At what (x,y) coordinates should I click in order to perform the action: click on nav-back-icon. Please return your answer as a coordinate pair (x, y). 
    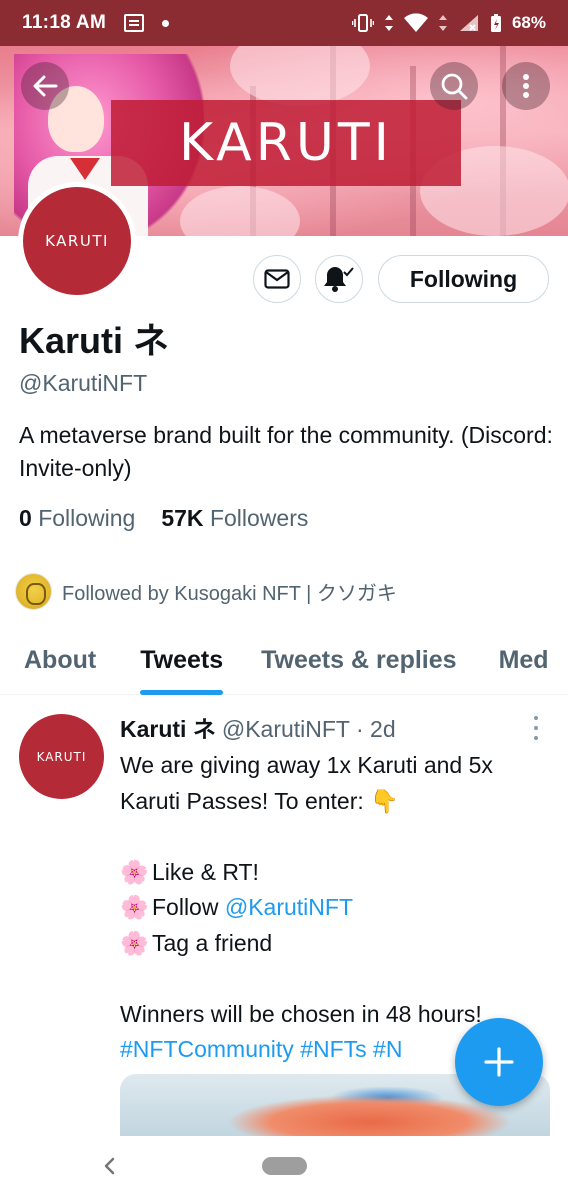
    Looking at the image, I should click on (110, 1166).